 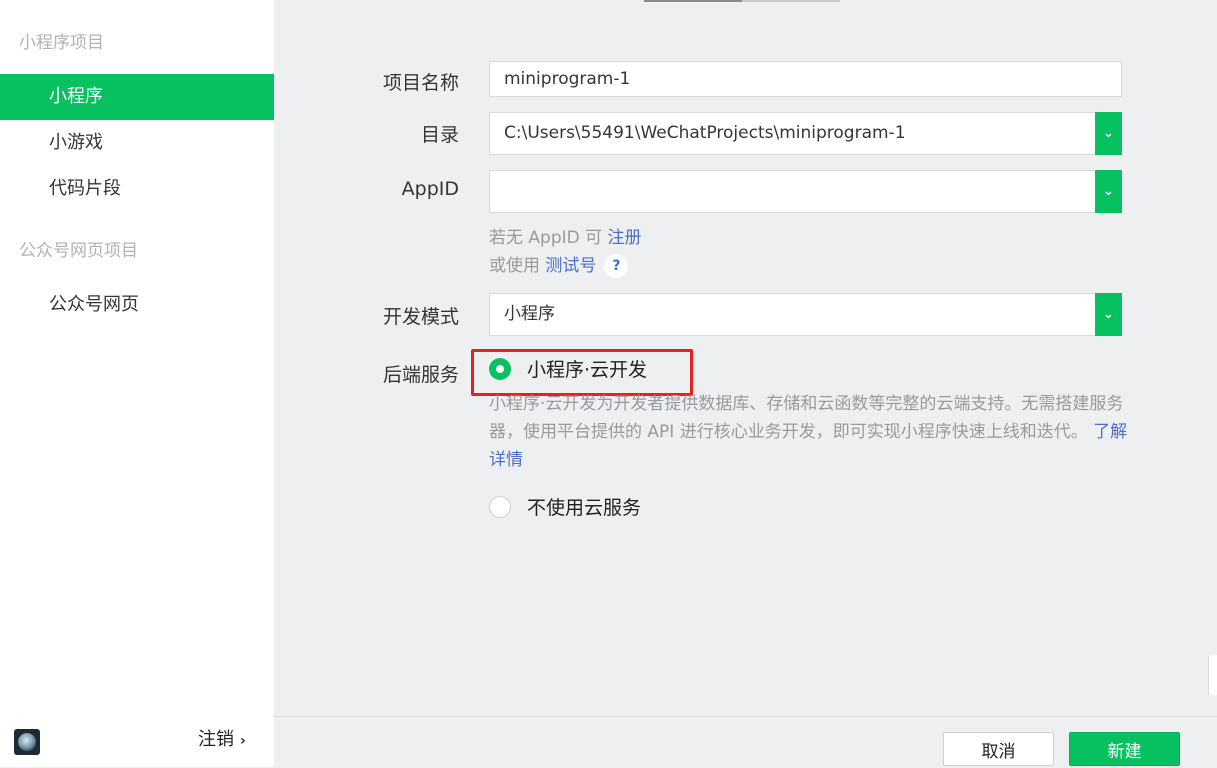 I want to click on create-button: 新建, so click(x=1124, y=749).